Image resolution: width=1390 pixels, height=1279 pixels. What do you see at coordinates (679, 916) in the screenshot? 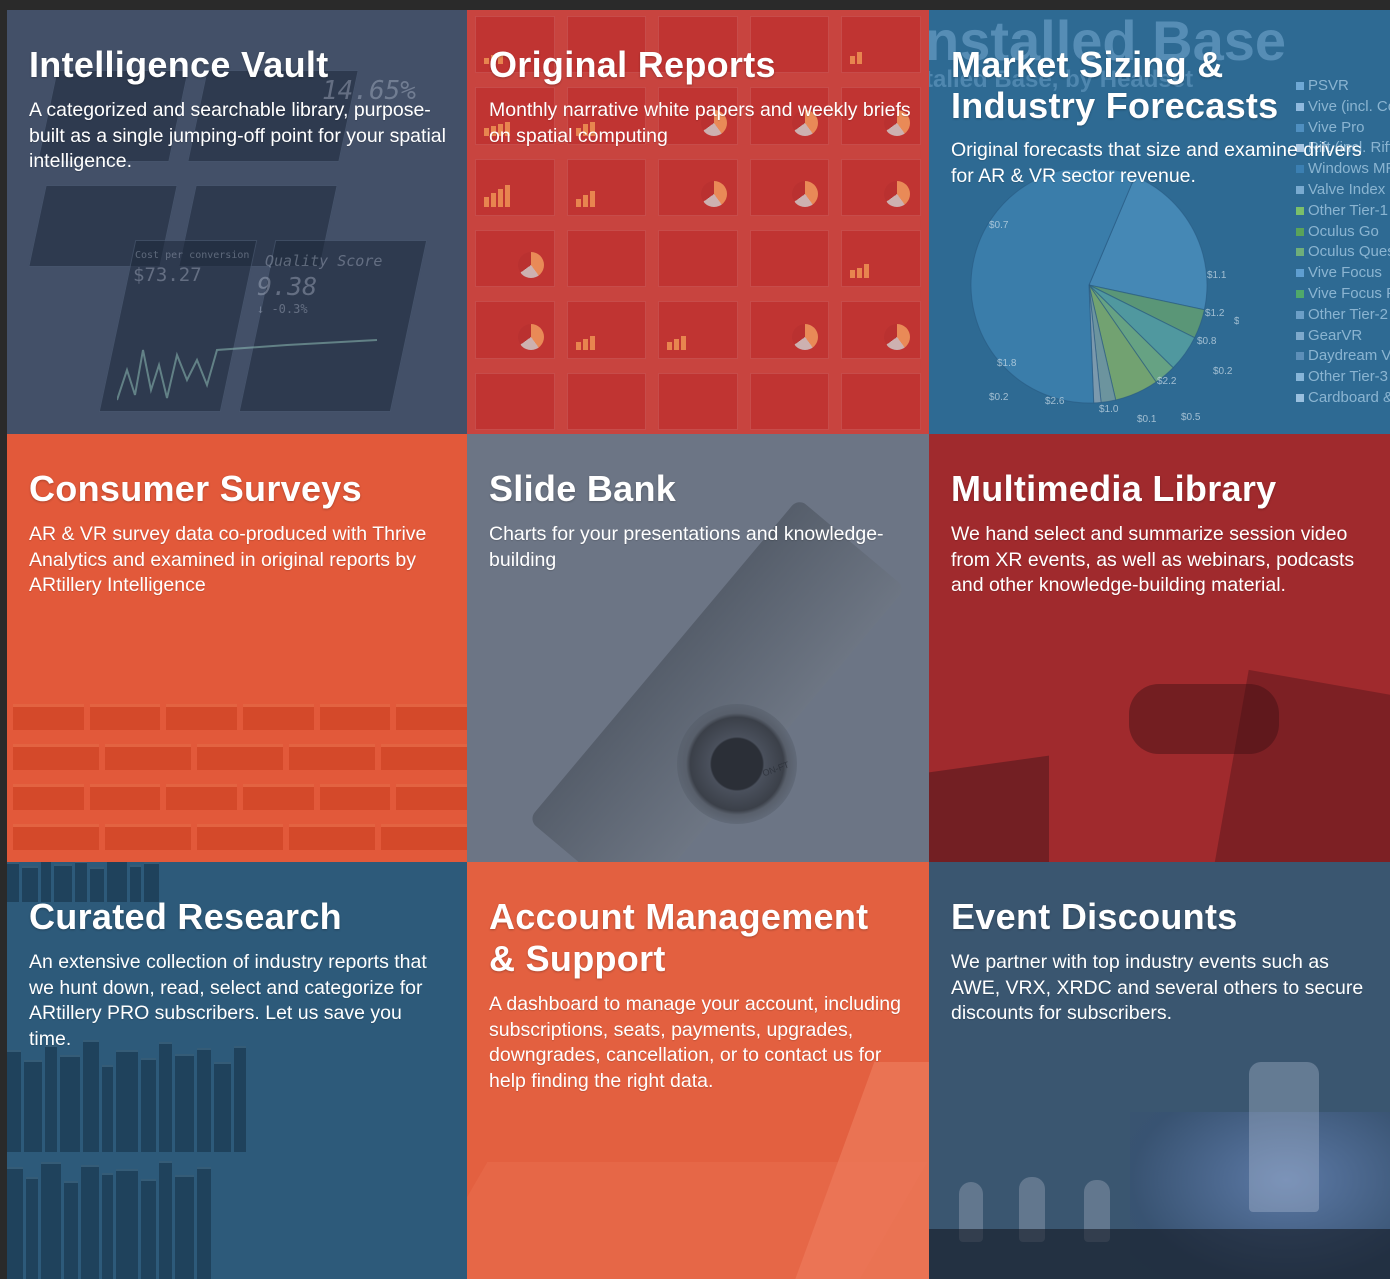
I see `tile-title-line1: Account Management` at bounding box center [679, 916].